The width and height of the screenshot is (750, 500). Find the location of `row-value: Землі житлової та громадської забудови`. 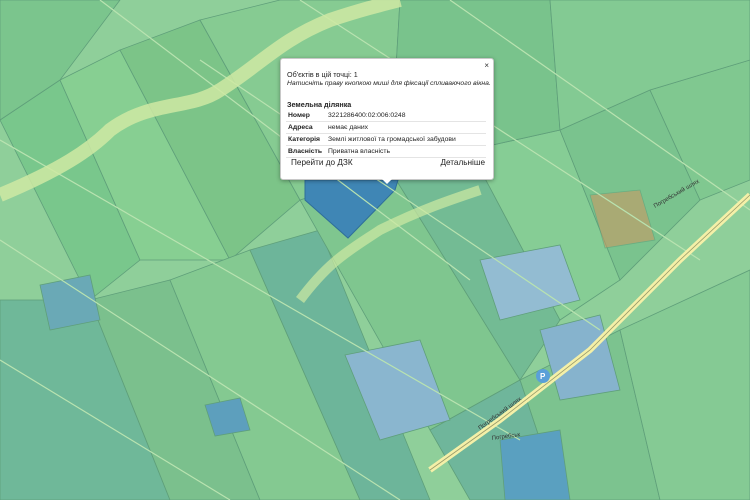

row-value: Землі житлової та громадської забудови is located at coordinates (406, 139).